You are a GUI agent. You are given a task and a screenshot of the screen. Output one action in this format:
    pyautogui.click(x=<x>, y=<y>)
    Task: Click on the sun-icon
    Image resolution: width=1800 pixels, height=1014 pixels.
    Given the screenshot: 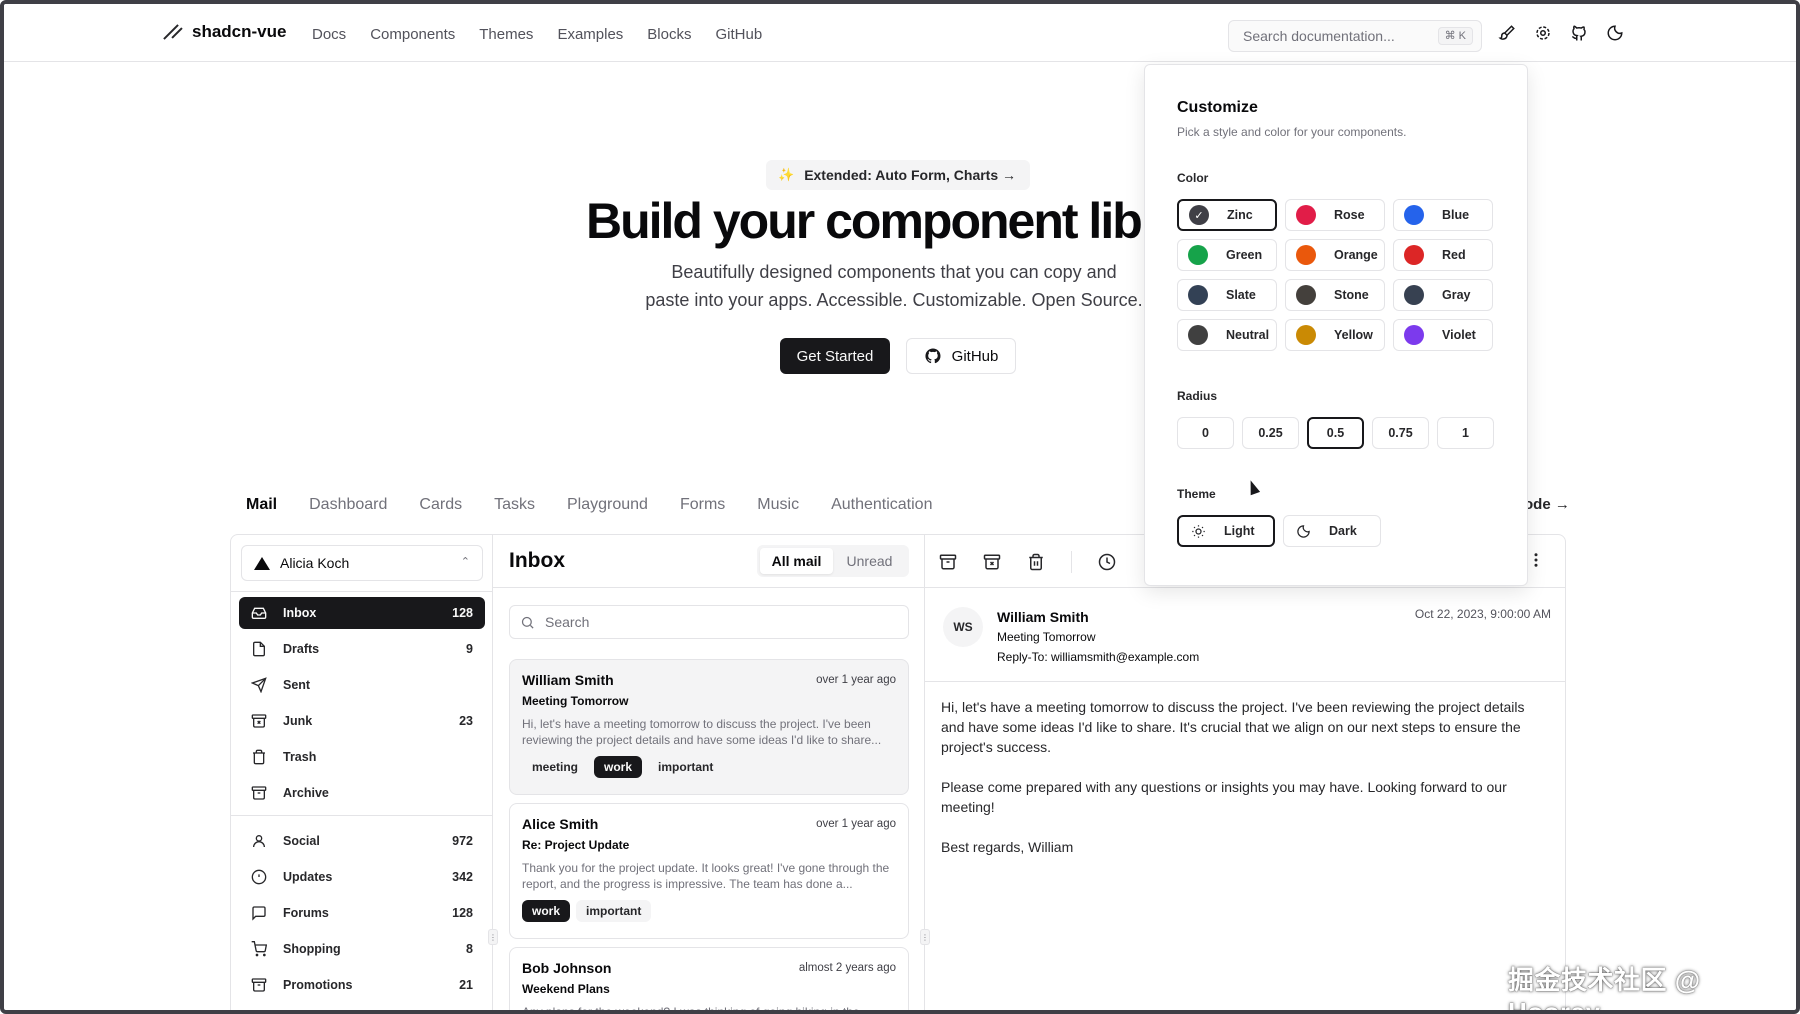 What is the action you would take?
    pyautogui.click(x=1198, y=531)
    